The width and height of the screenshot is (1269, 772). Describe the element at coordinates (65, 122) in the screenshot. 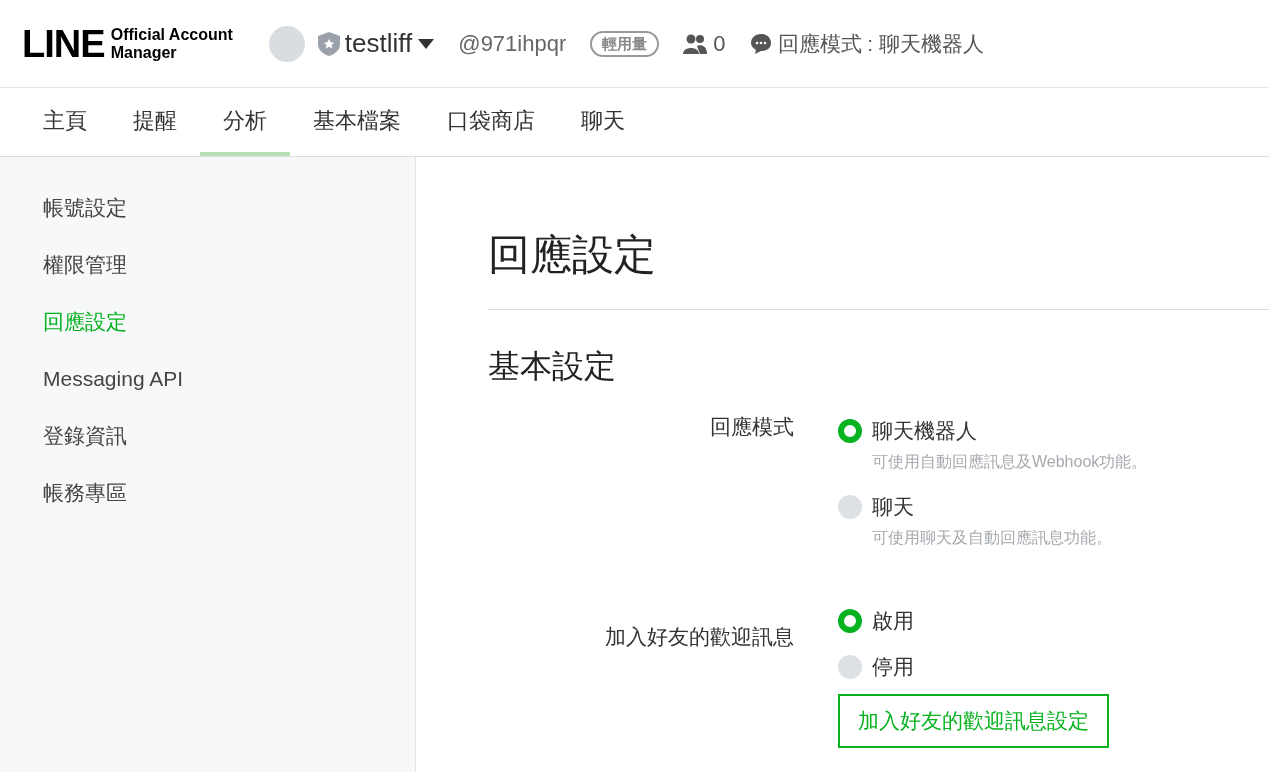

I see `nav-tab: 主頁` at that location.